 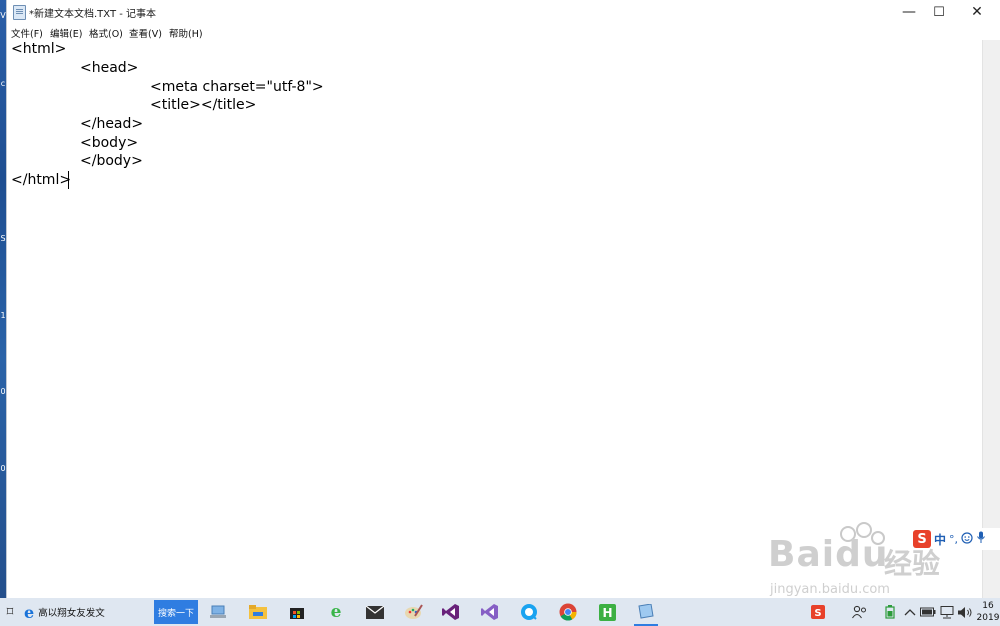 I want to click on file-explorer-icon, so click(x=258, y=612).